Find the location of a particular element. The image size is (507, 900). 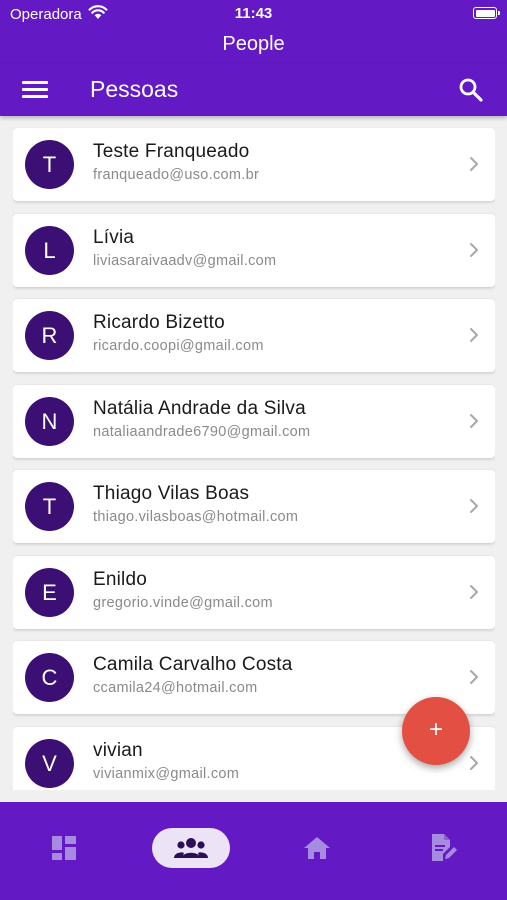

home-icon is located at coordinates (317, 848).